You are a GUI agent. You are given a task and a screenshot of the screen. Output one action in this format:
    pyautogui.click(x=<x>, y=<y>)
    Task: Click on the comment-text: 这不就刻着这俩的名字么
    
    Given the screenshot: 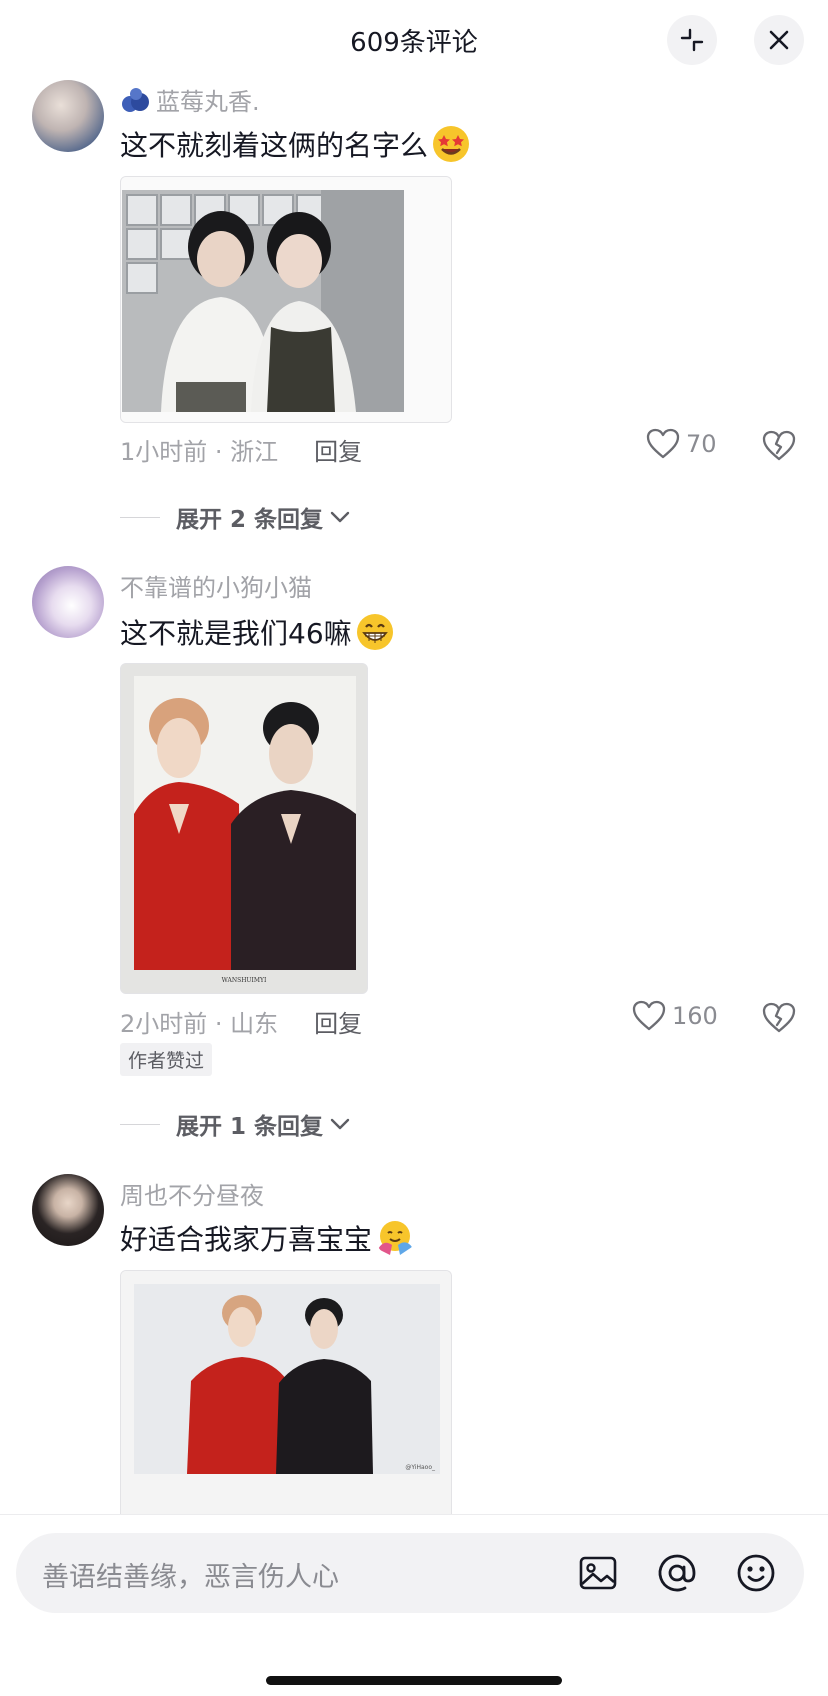 What is the action you would take?
    pyautogui.click(x=295, y=144)
    